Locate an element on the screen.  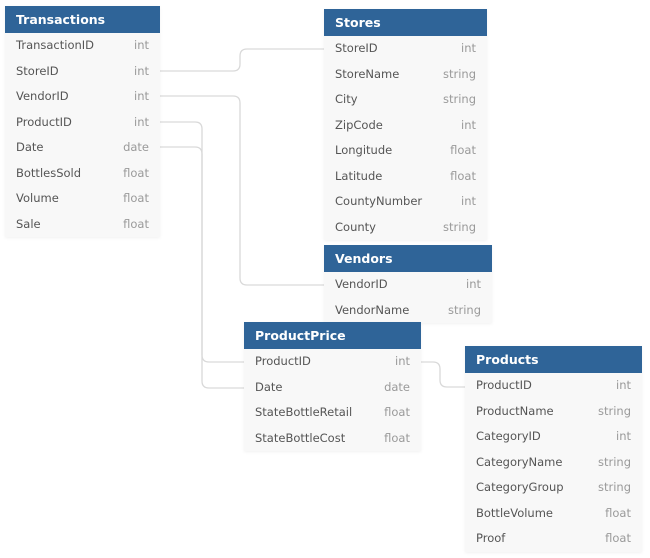
field-name: CountyNumber is located at coordinates (379, 201).